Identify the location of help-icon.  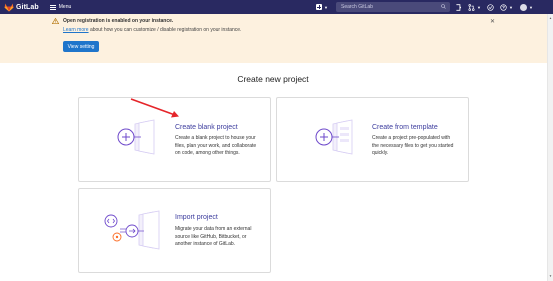
(503, 7).